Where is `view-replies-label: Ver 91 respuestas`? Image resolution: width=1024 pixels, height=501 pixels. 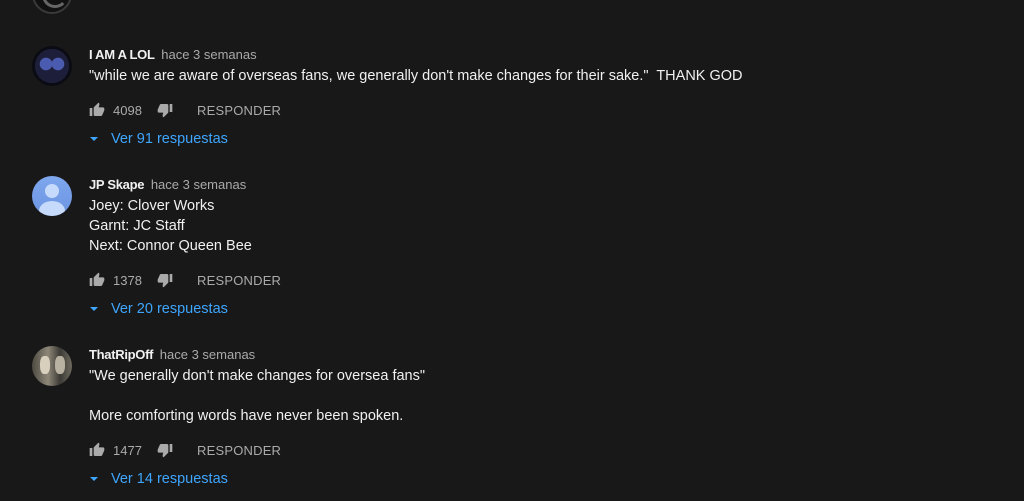 view-replies-label: Ver 91 respuestas is located at coordinates (169, 139).